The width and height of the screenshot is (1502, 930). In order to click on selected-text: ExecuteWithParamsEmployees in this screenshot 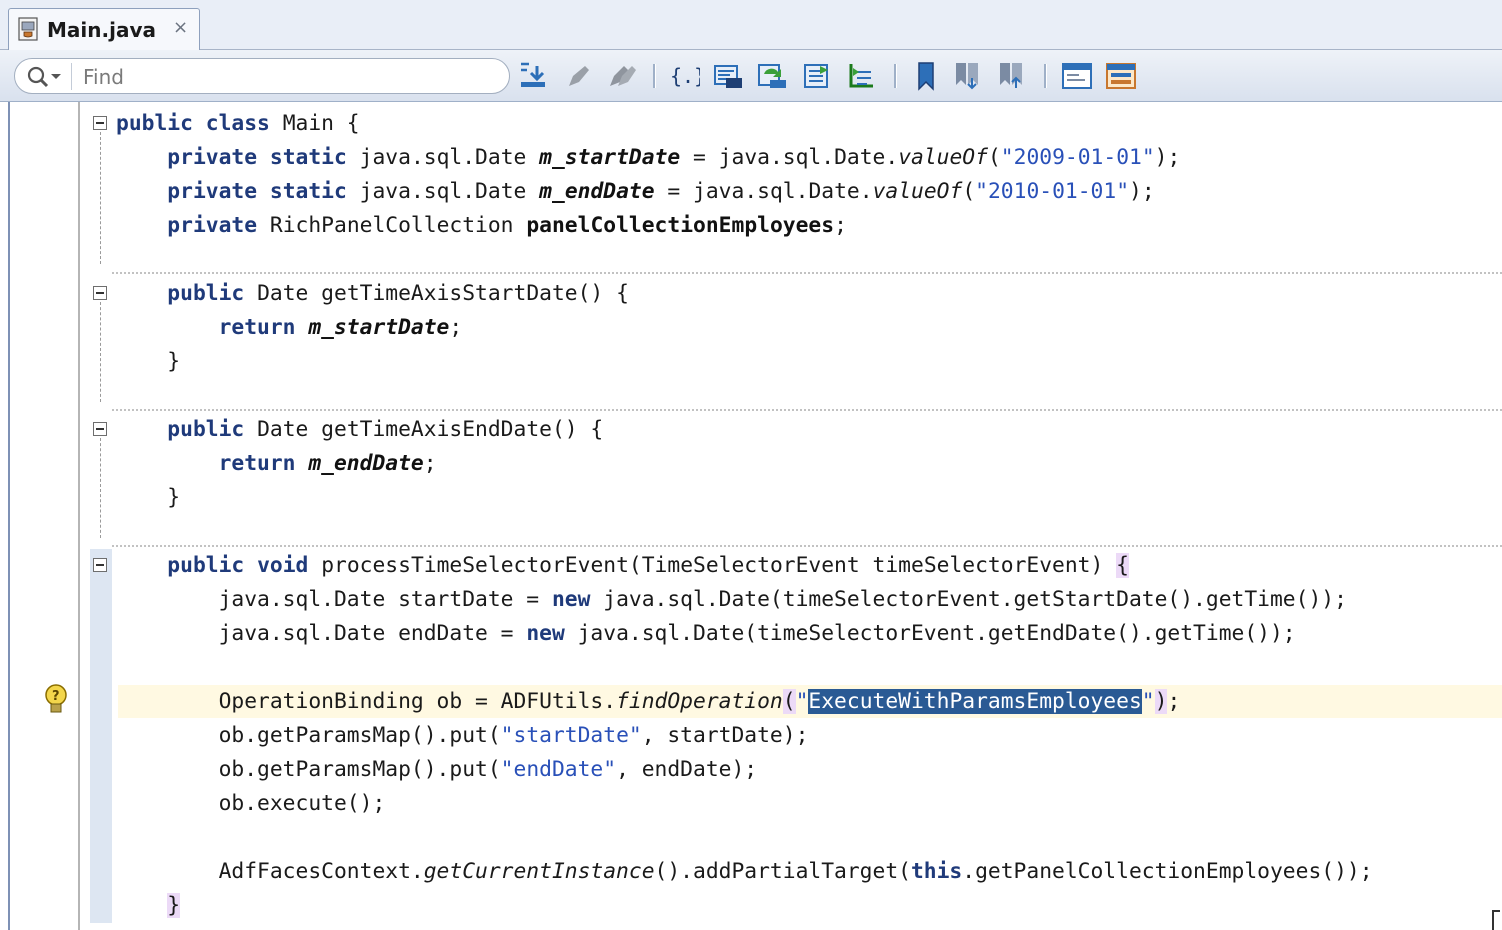, I will do `click(975, 701)`.